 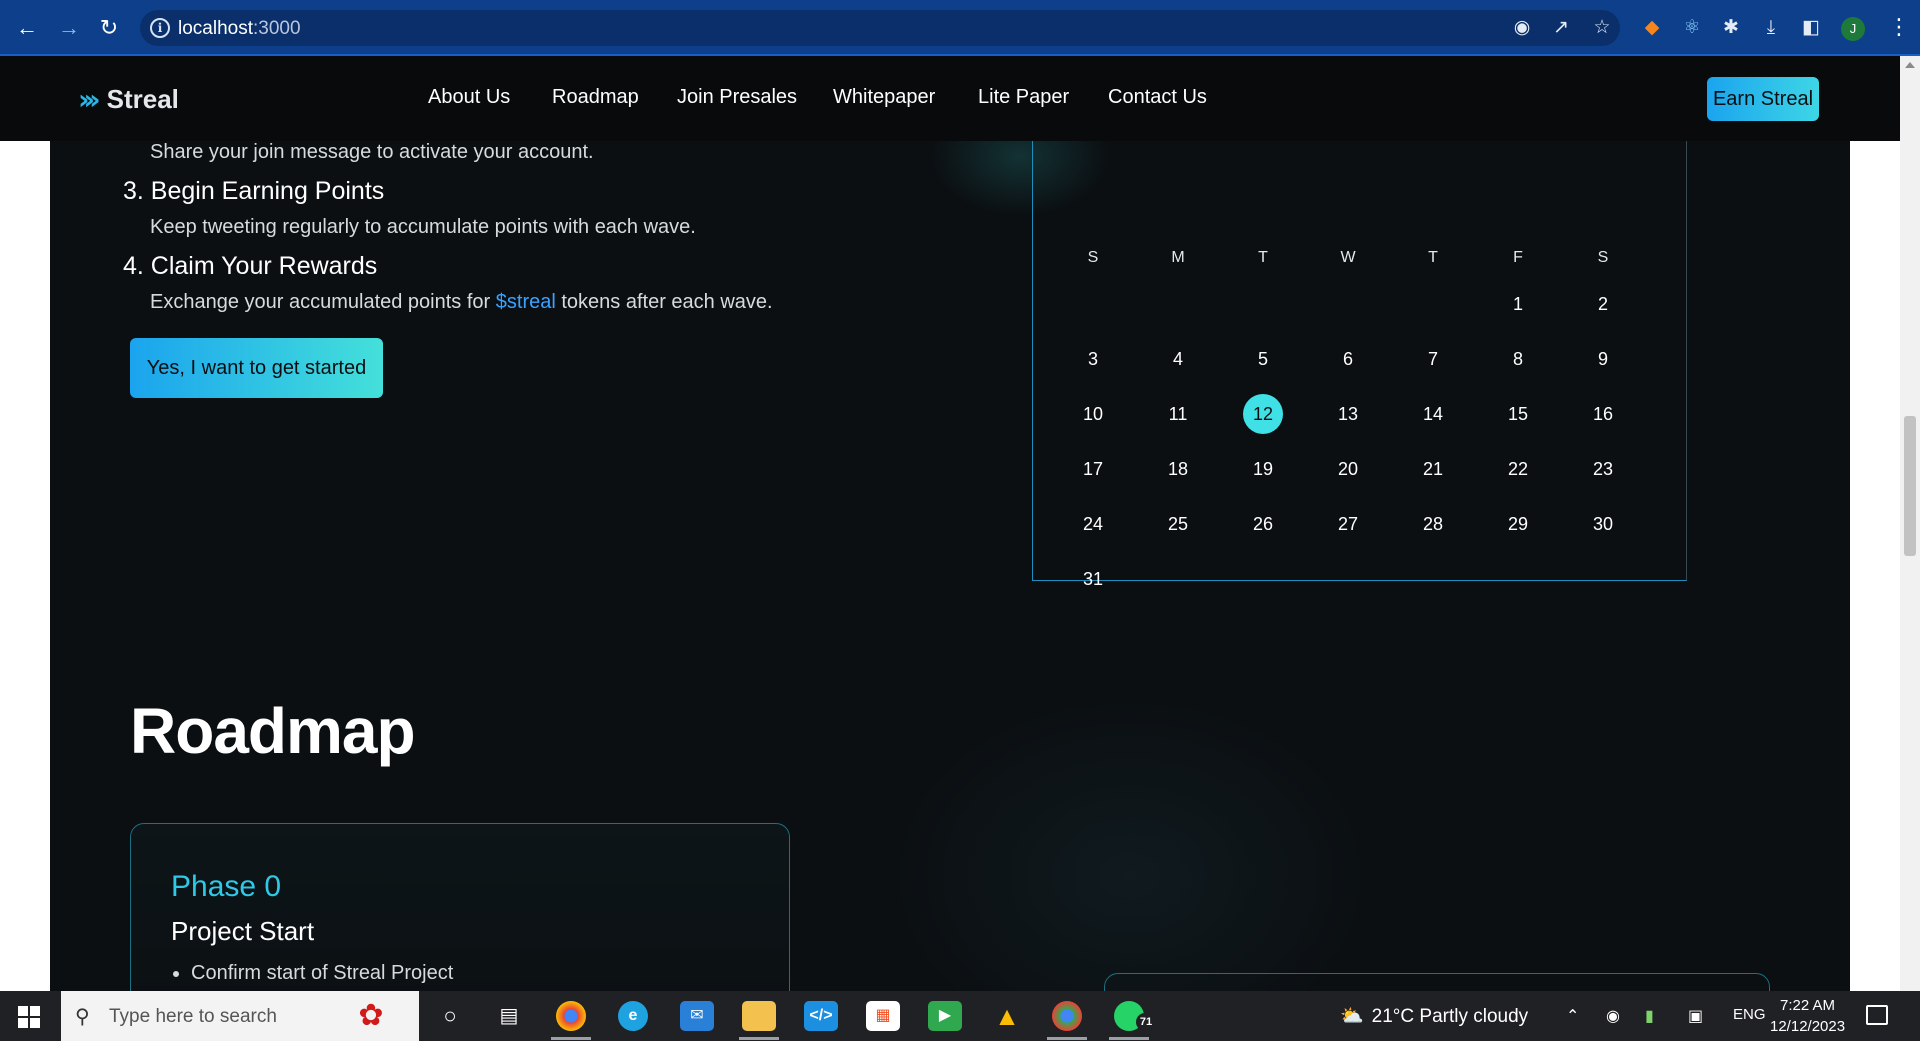 What do you see at coordinates (1877, 1015) in the screenshot?
I see `notifications-icon` at bounding box center [1877, 1015].